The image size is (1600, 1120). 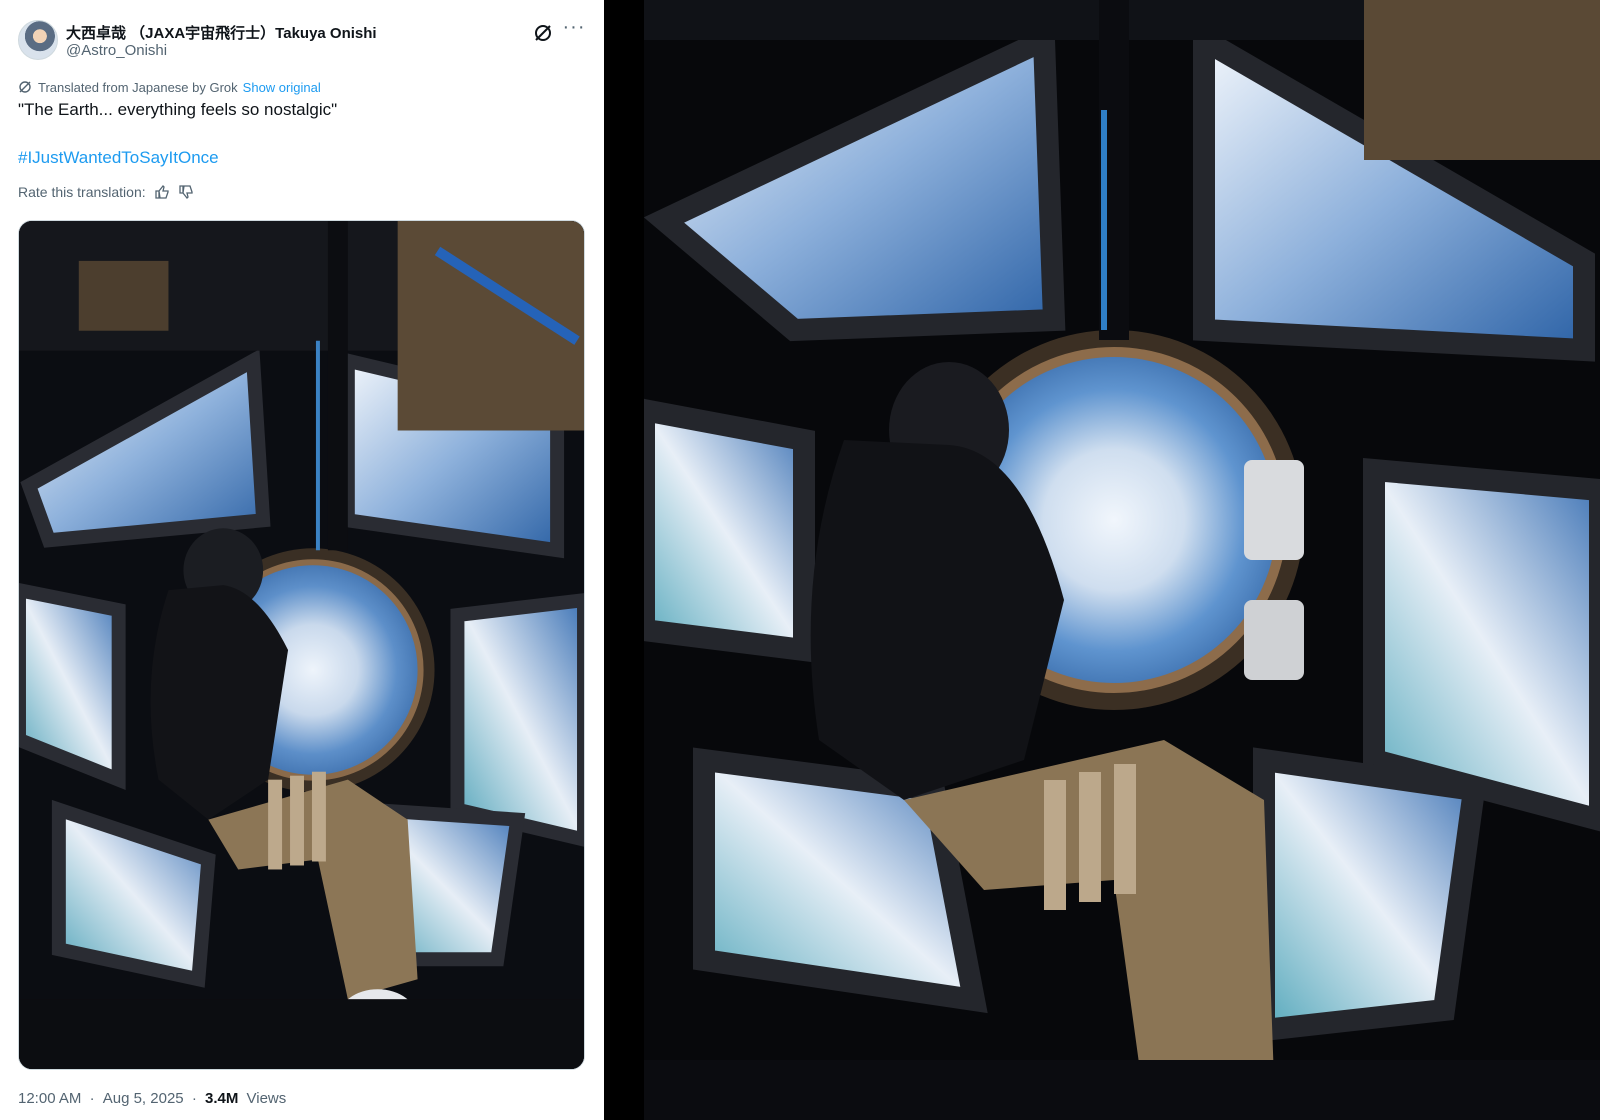 What do you see at coordinates (574, 29) in the screenshot?
I see `more-icon: ···` at bounding box center [574, 29].